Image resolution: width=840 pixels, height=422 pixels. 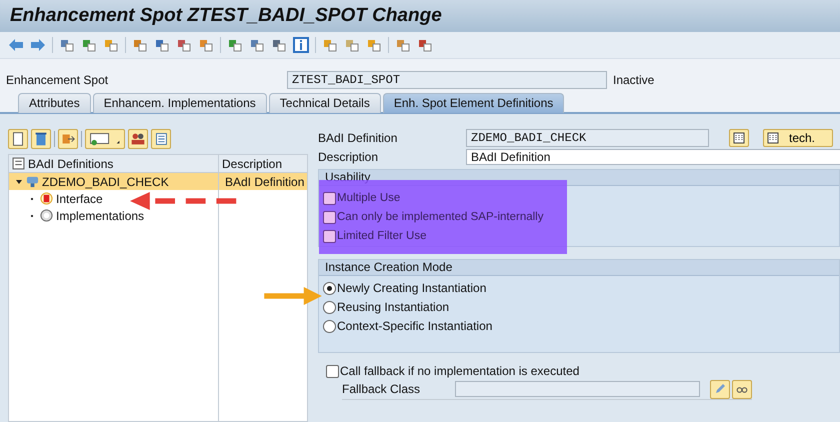 I want to click on checkbox-label: Limited Filter Use, so click(x=381, y=236).